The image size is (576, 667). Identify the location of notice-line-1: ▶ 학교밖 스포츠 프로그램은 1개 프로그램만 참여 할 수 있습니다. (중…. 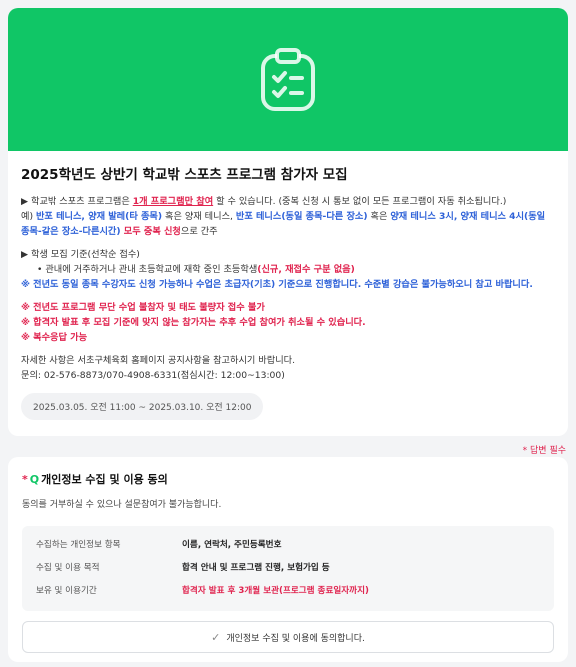
(264, 201).